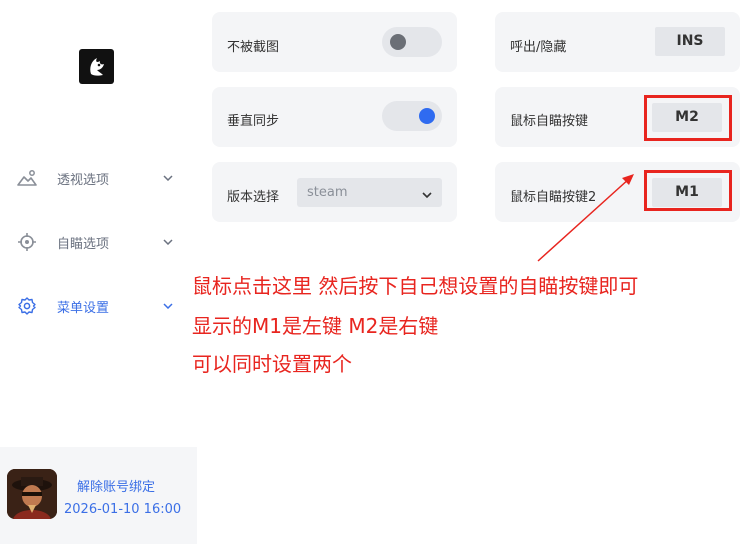 The image size is (746, 544). What do you see at coordinates (253, 197) in the screenshot?
I see `setting-label: 版本选择` at bounding box center [253, 197].